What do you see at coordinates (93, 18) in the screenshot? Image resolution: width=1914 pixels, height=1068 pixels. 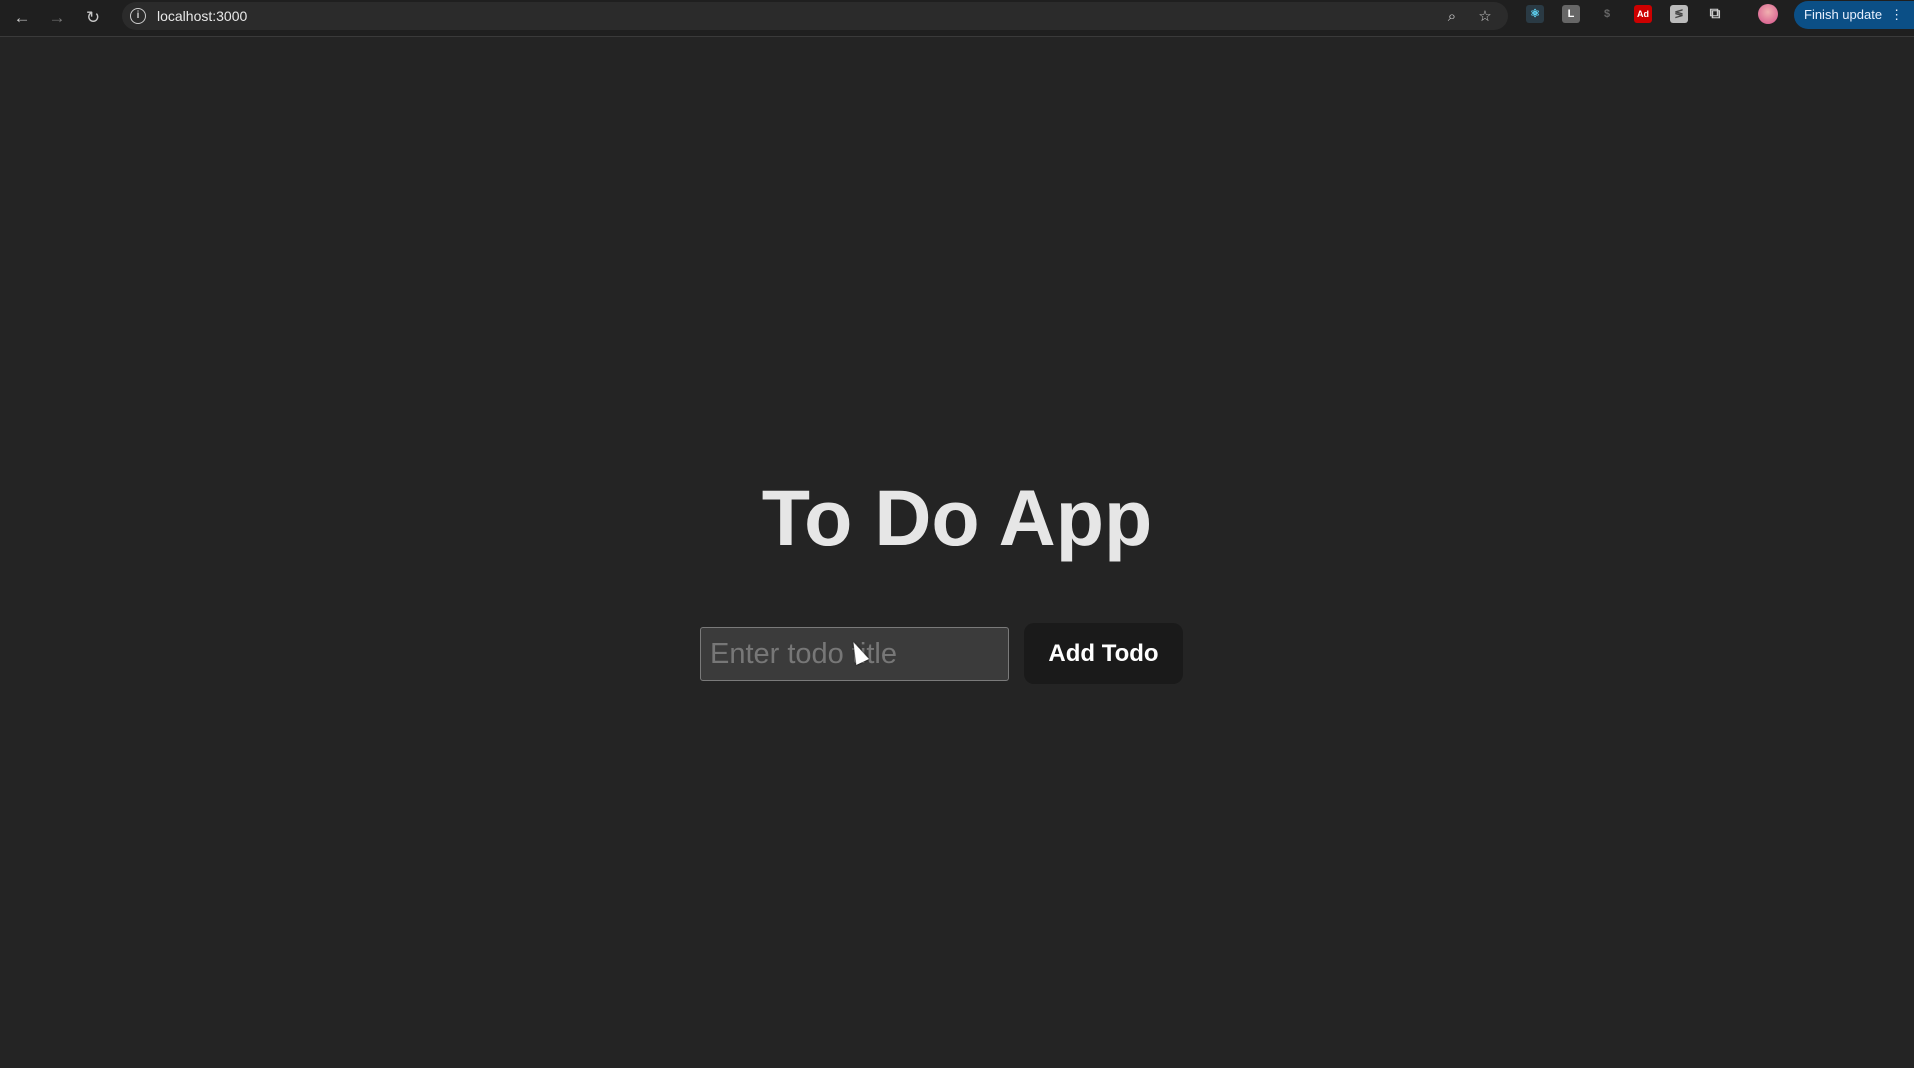 I see `reload-icon: ↻` at bounding box center [93, 18].